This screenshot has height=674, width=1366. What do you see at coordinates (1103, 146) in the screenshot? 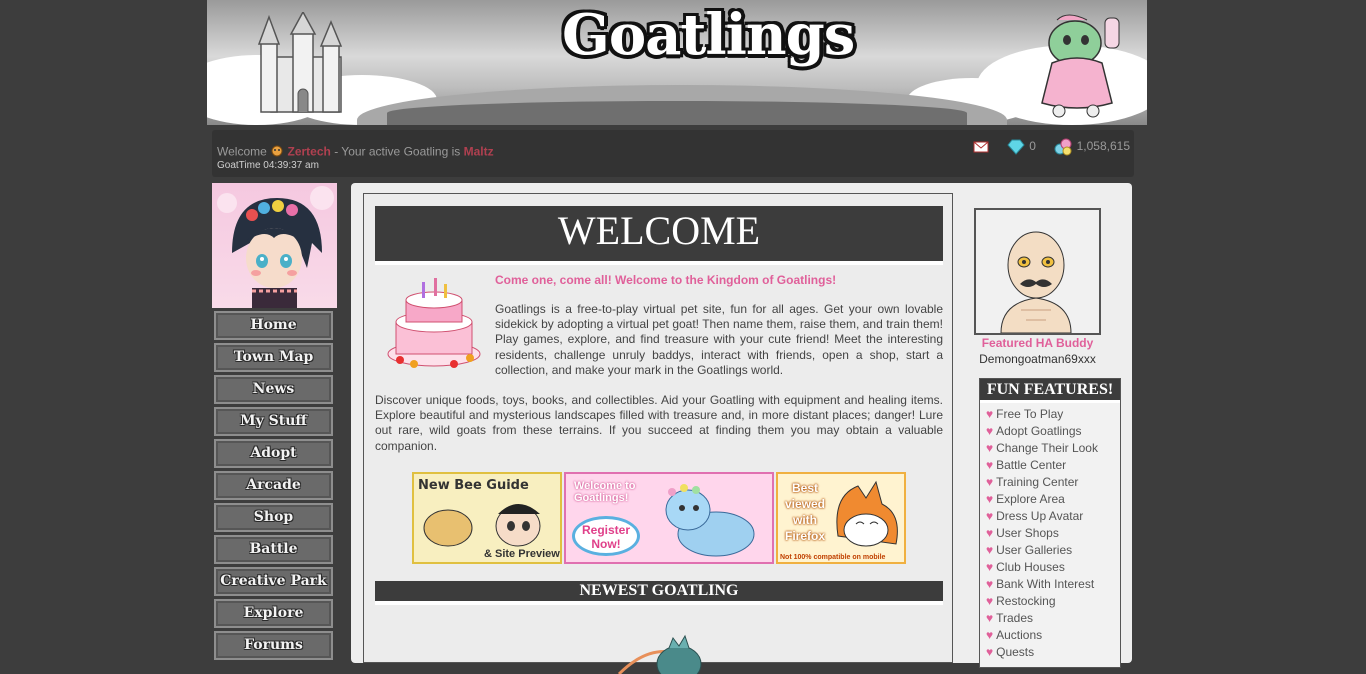
I see `currency-count: 1,058,615` at bounding box center [1103, 146].